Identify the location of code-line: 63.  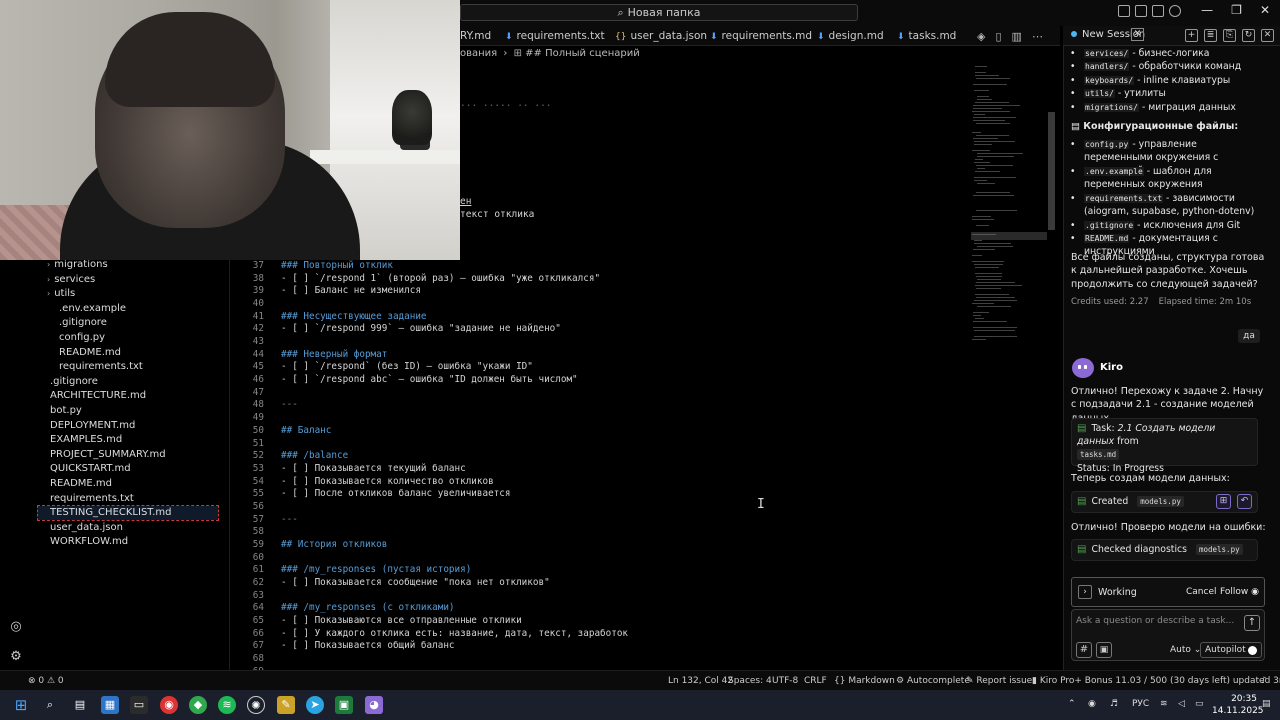
(600, 596).